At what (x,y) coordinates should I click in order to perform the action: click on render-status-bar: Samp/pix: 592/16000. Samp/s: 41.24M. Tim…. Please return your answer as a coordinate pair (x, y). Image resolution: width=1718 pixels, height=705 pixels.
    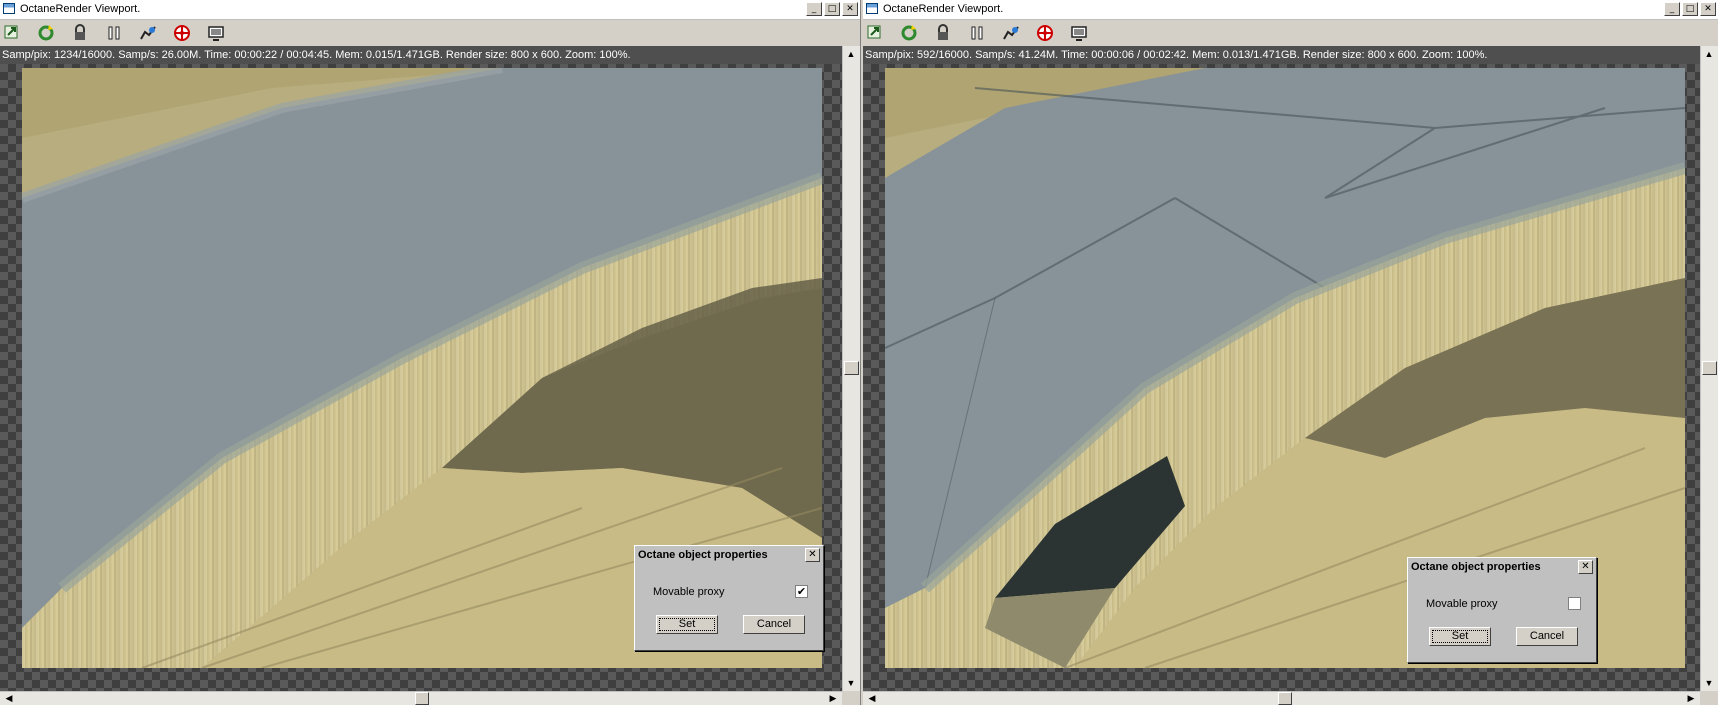
    Looking at the image, I should click on (1281, 55).